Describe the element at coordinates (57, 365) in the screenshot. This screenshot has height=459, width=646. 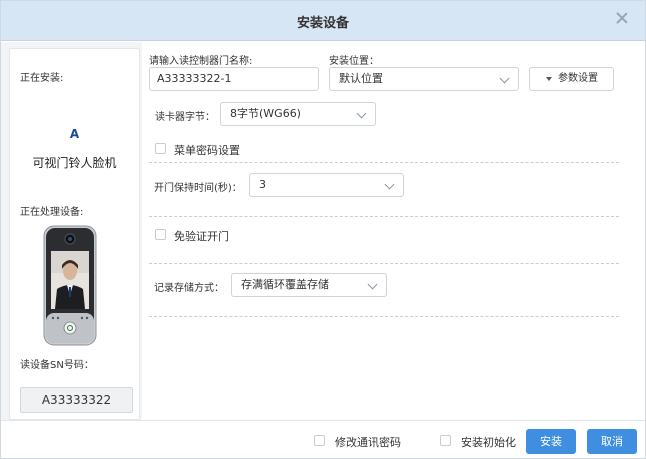
I see `sn-label: 读设备SN号码：` at that location.